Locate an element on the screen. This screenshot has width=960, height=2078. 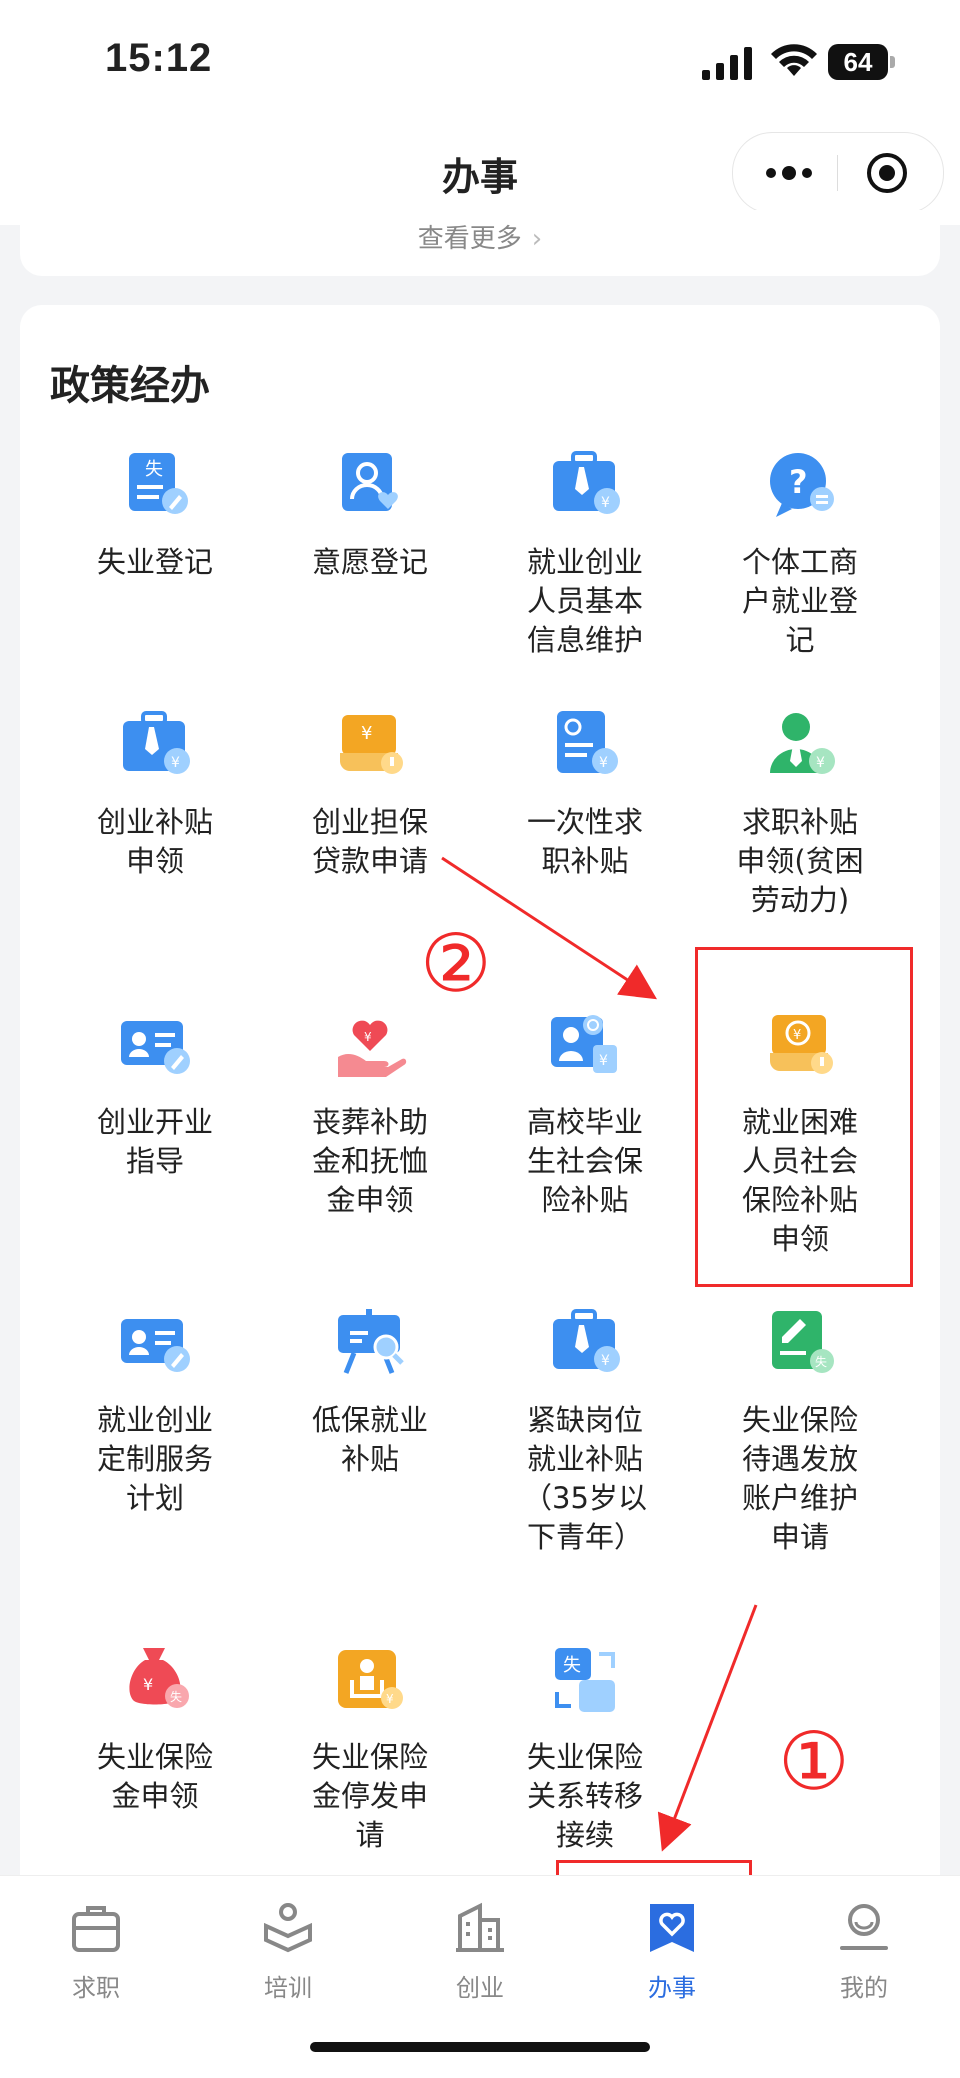
service-item-staff-info-maintain: ¥ 就业创业人员基本信息维护 is located at coordinates (585, 552).